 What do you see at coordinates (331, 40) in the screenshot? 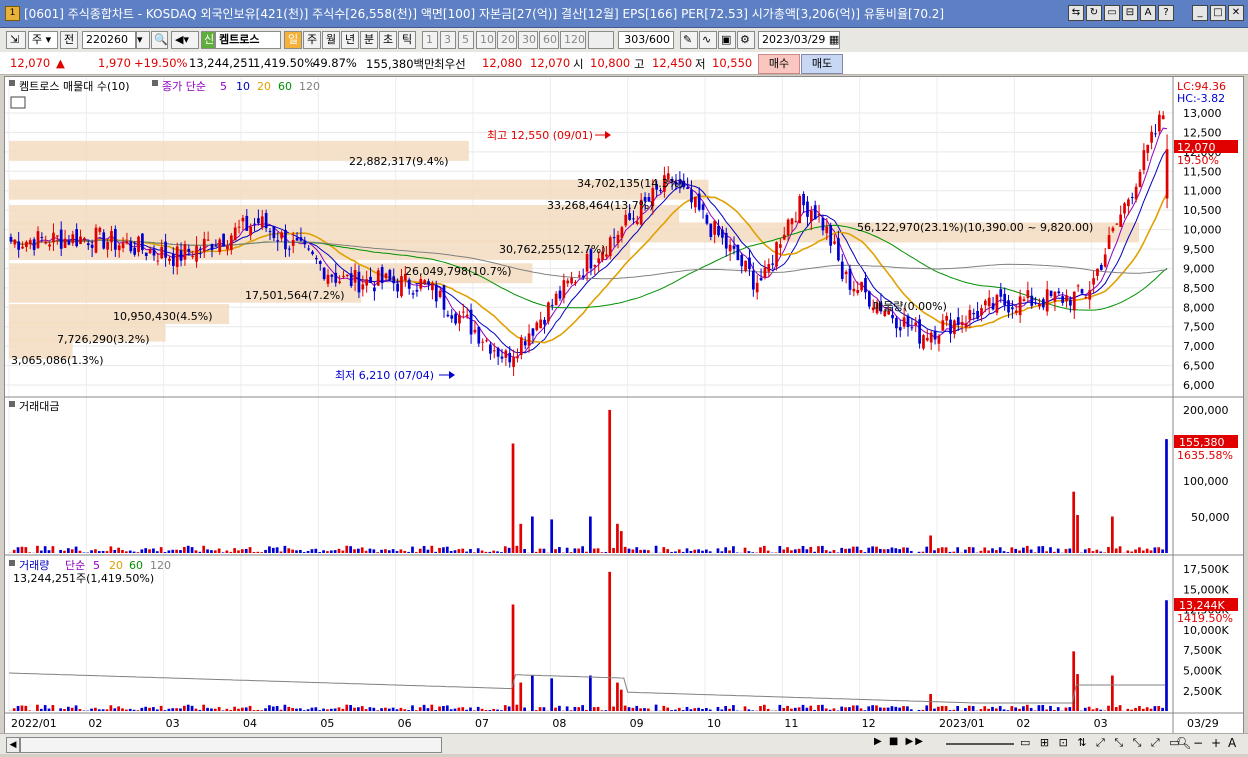
I see `period-month: 월` at bounding box center [331, 40].